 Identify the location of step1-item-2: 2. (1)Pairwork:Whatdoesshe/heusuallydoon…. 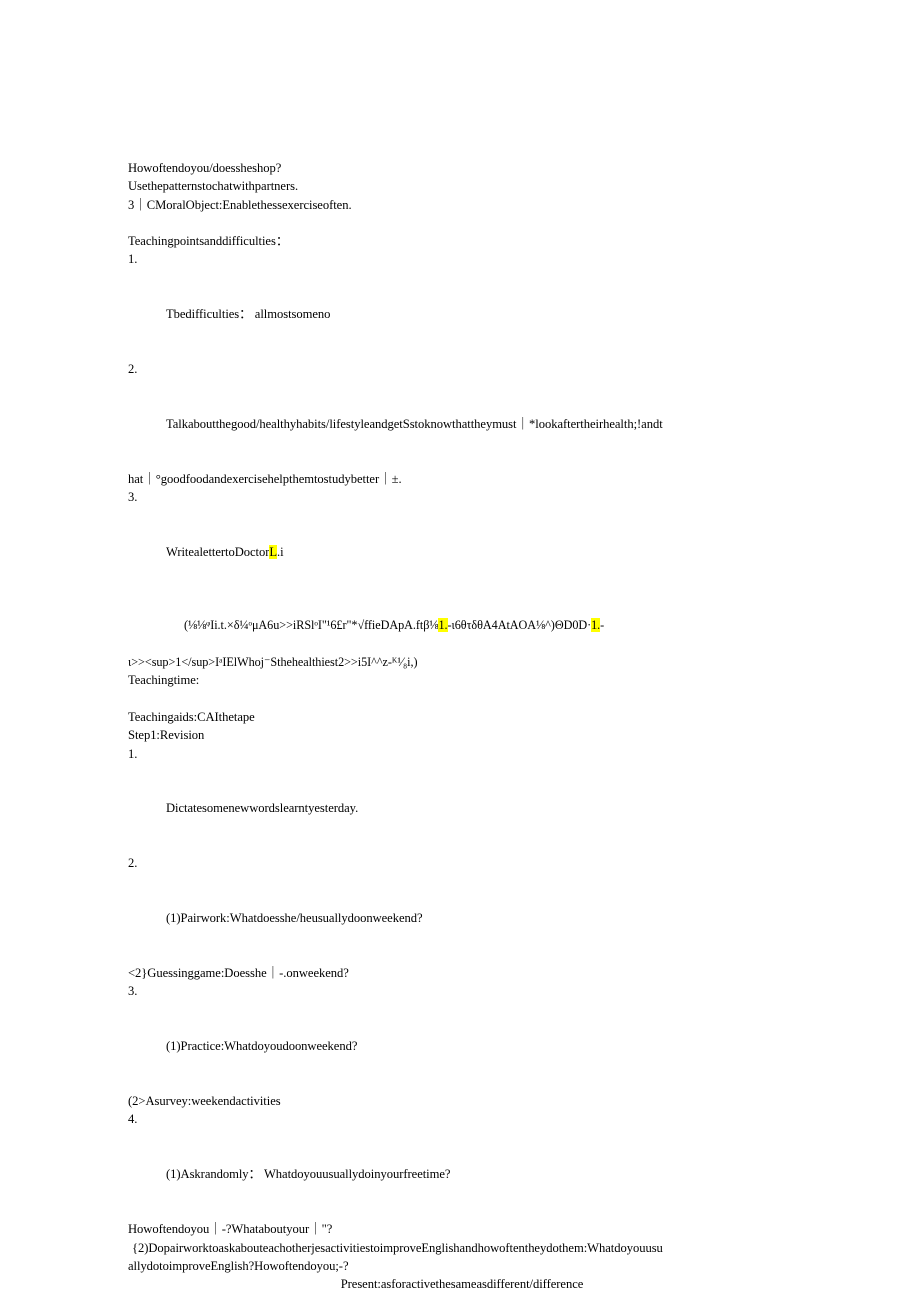
(462, 909).